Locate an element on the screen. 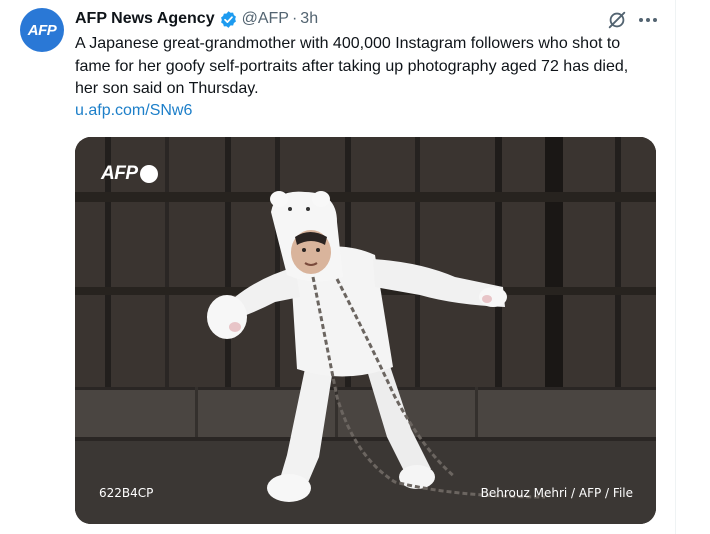  column-divider is located at coordinates (675, 267).